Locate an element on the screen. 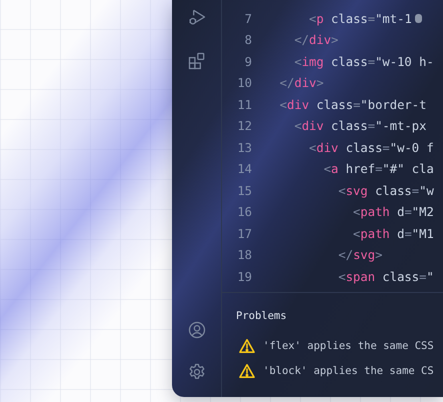 The width and height of the screenshot is (443, 402). line-number: 16 is located at coordinates (244, 212).